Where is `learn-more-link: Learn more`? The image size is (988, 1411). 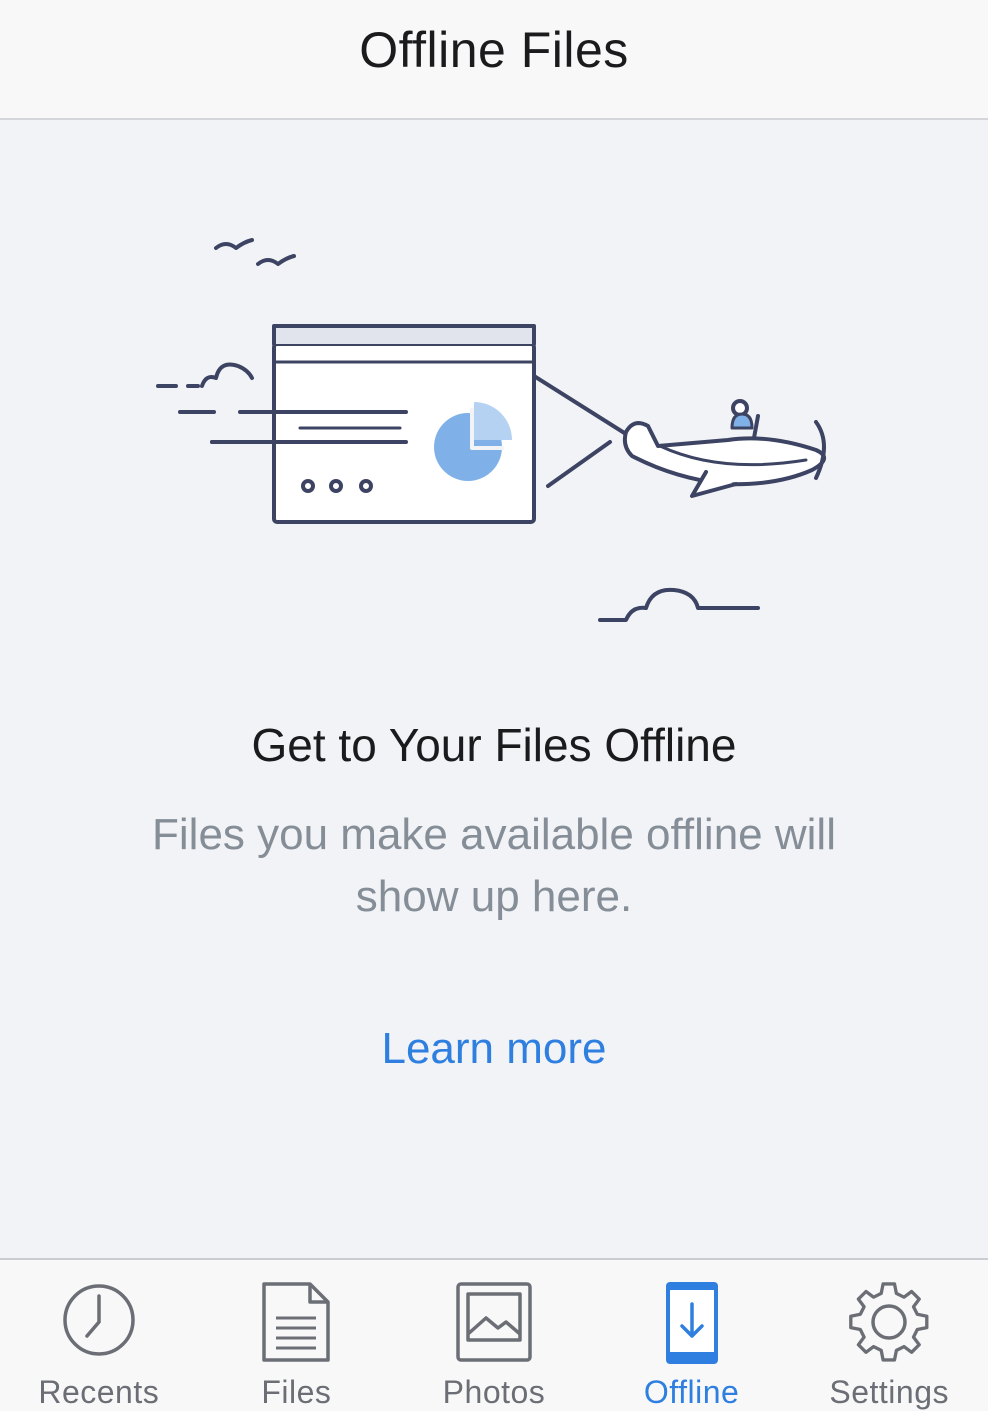 learn-more-link: Learn more is located at coordinates (494, 1049).